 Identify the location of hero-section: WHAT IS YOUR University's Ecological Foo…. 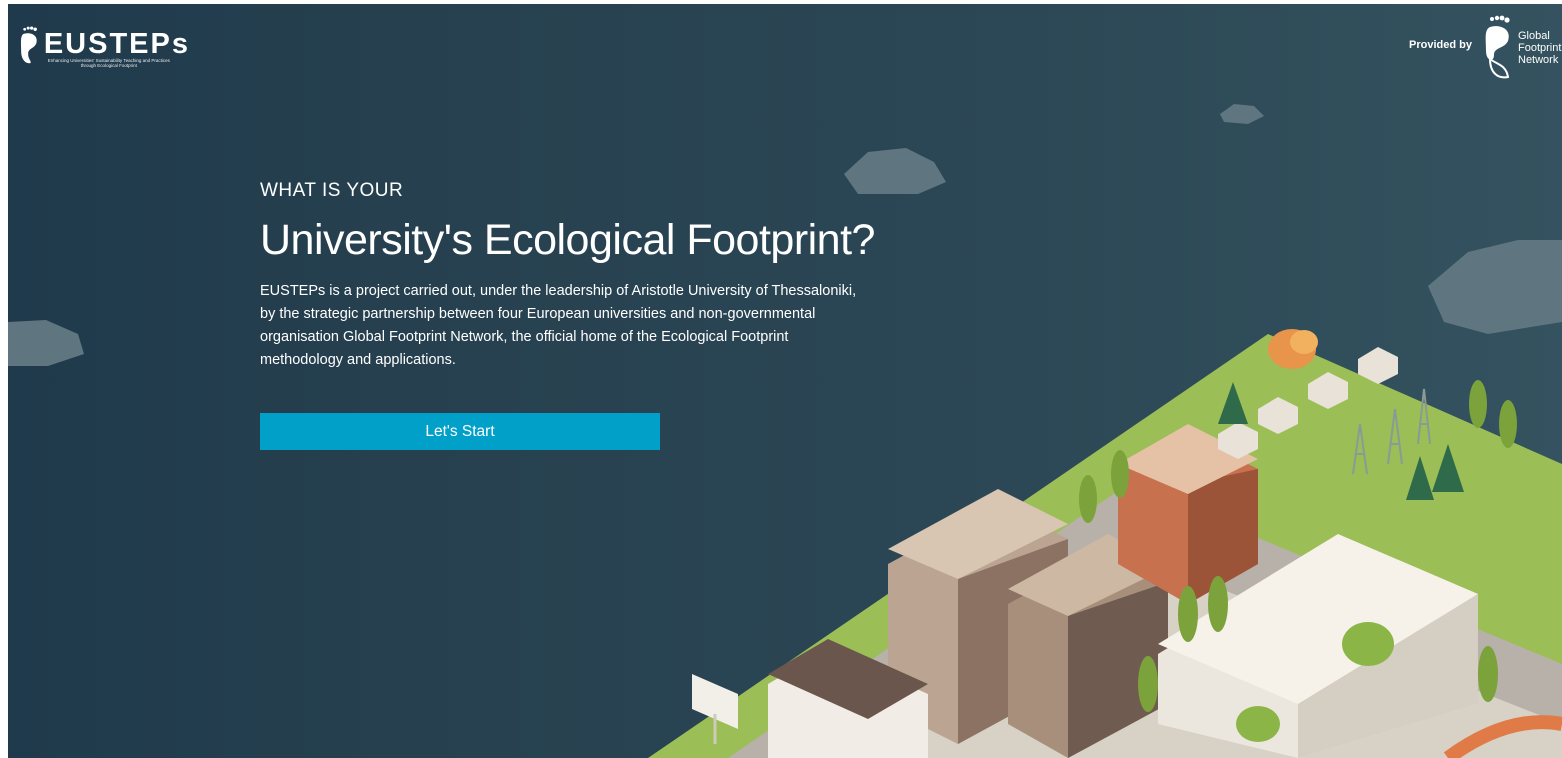
(570, 276).